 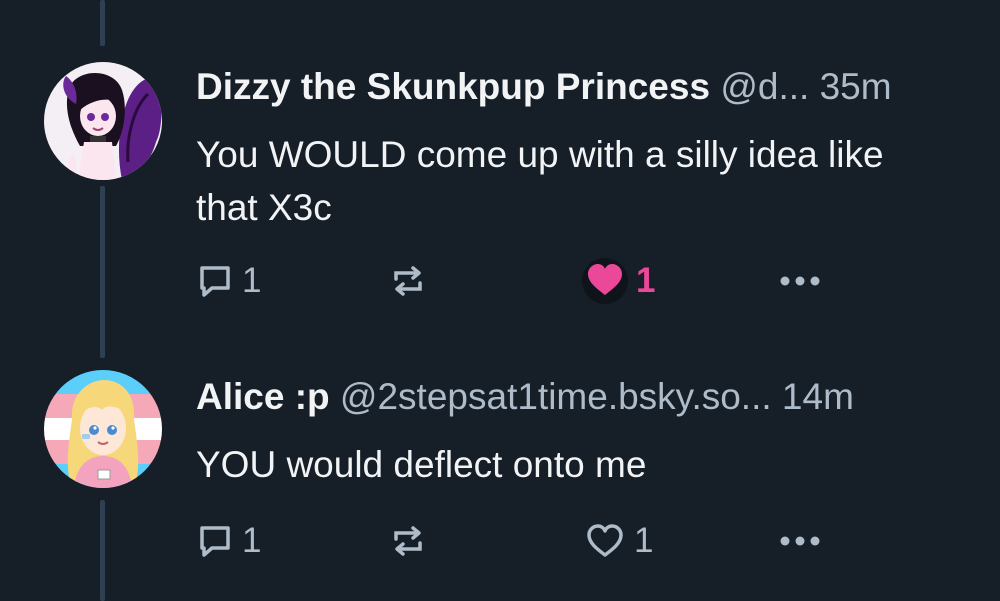 What do you see at coordinates (856, 86) in the screenshot?
I see `post-timestamp: 35m` at bounding box center [856, 86].